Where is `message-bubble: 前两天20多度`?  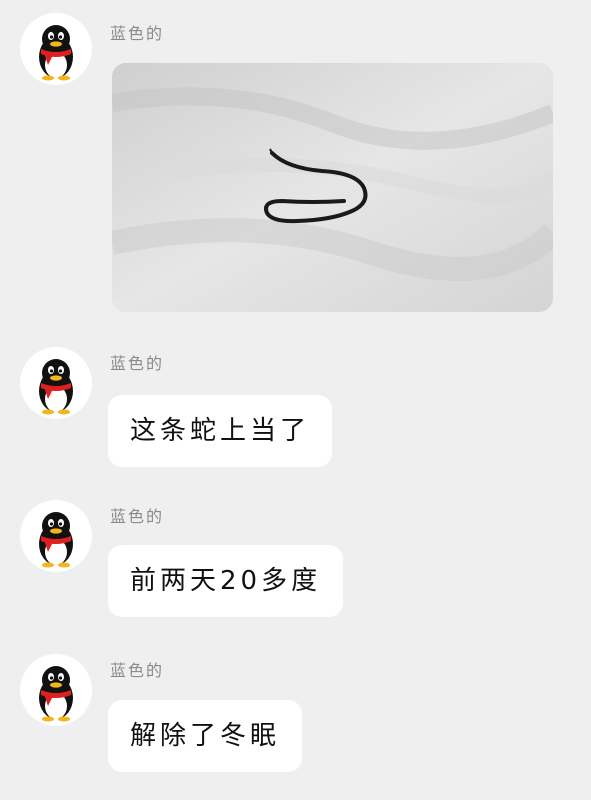
message-bubble: 前两天20多度 is located at coordinates (226, 581).